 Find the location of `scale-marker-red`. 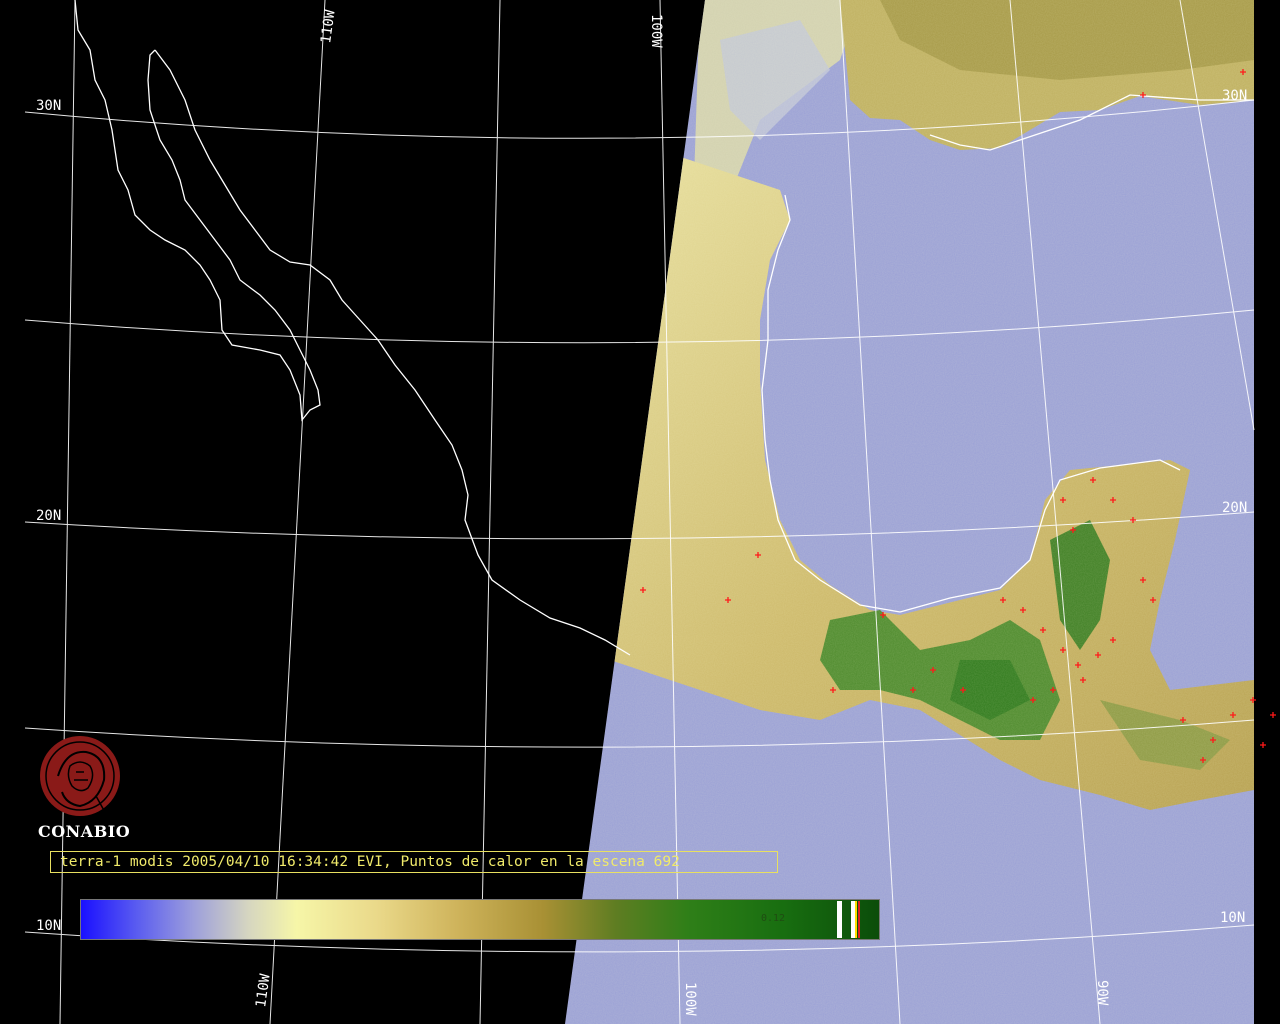

scale-marker-red is located at coordinates (859, 919).